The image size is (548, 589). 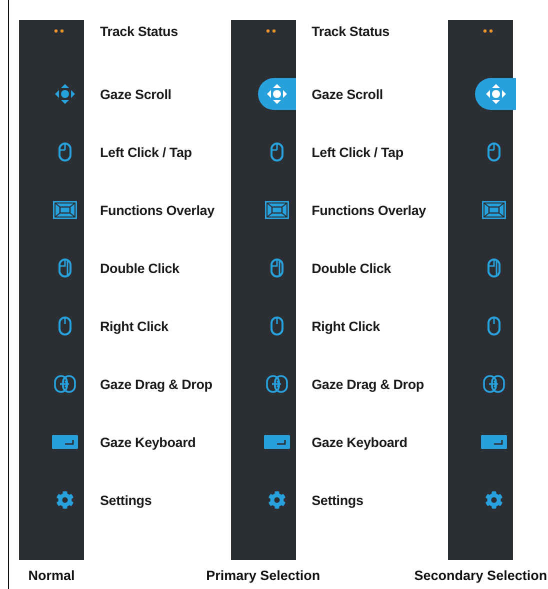 What do you see at coordinates (263, 575) in the screenshot?
I see `state-caption: Primary Selection` at bounding box center [263, 575].